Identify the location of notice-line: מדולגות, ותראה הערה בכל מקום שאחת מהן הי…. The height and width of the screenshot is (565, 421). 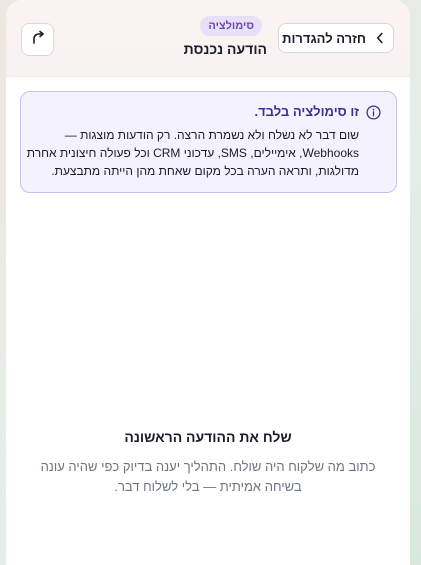
(205, 171).